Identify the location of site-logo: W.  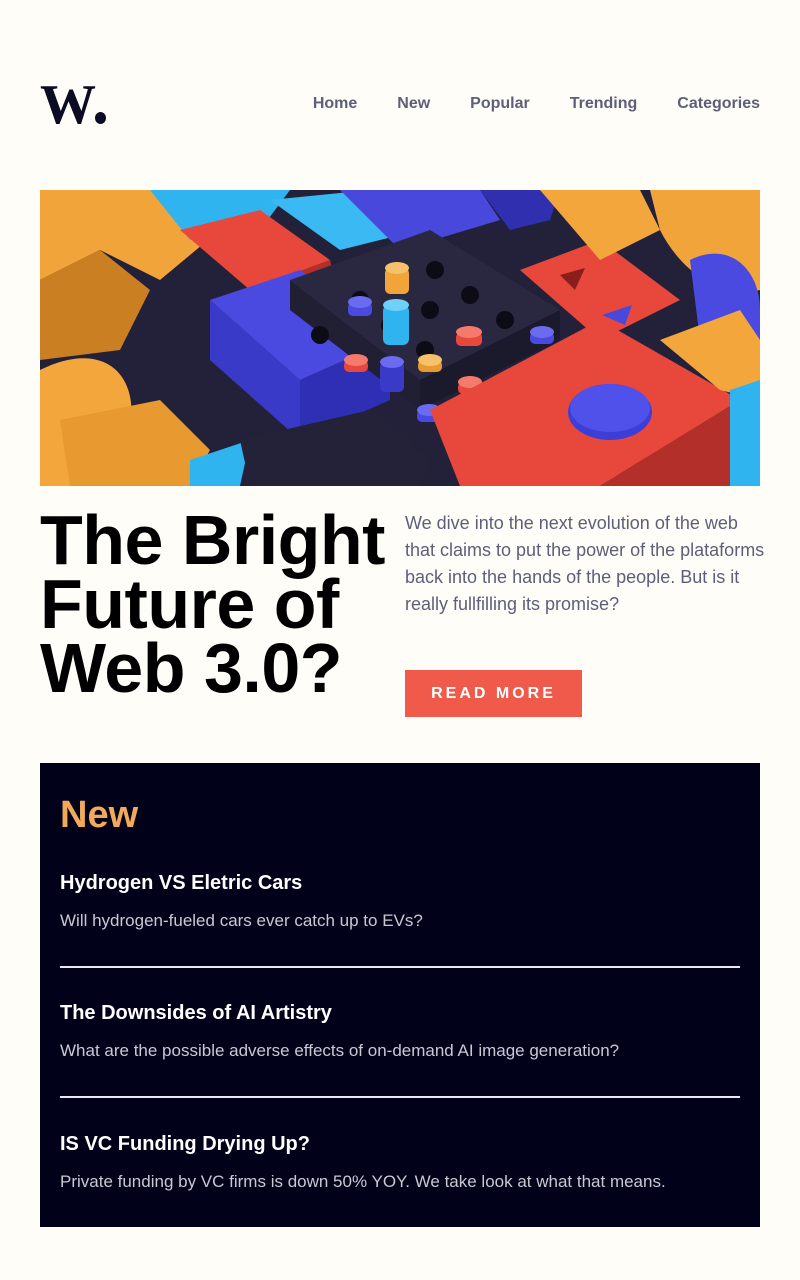
(73, 105).